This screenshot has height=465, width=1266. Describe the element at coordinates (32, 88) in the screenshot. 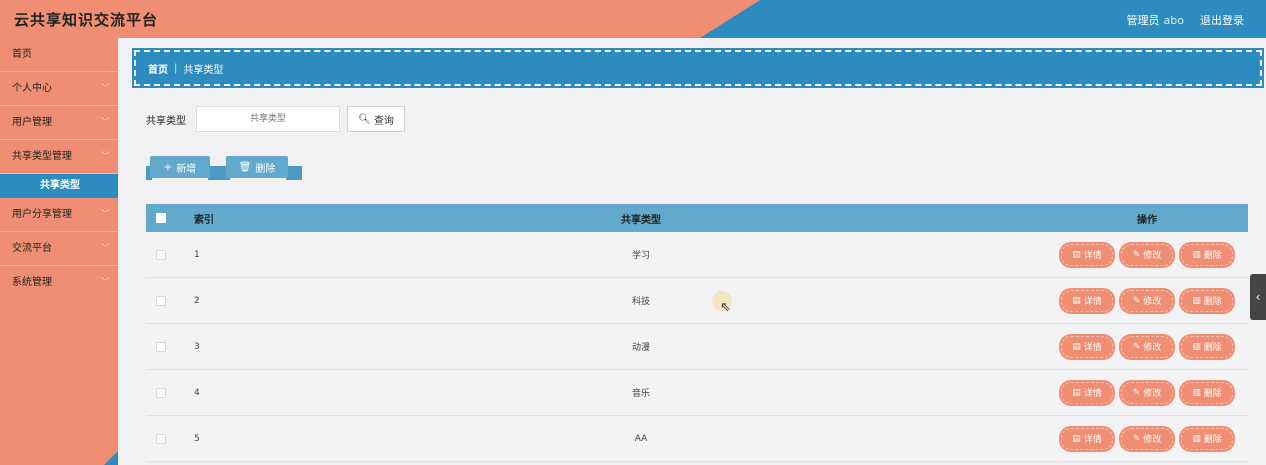

I see `sidebar-item-label: 个人中心` at that location.